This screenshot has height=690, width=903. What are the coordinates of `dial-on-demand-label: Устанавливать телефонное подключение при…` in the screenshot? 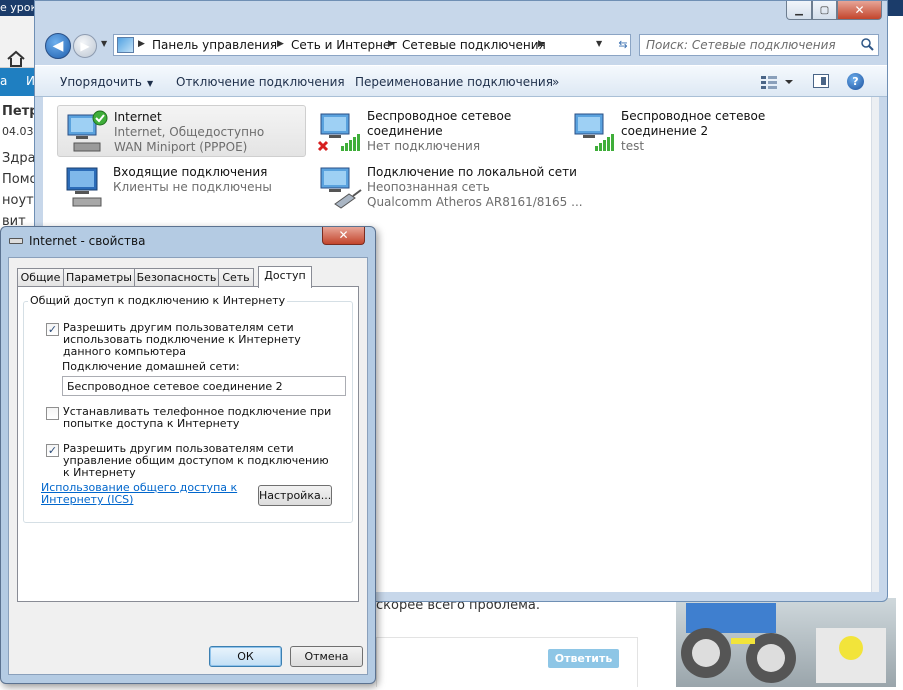 It's located at (197, 417).